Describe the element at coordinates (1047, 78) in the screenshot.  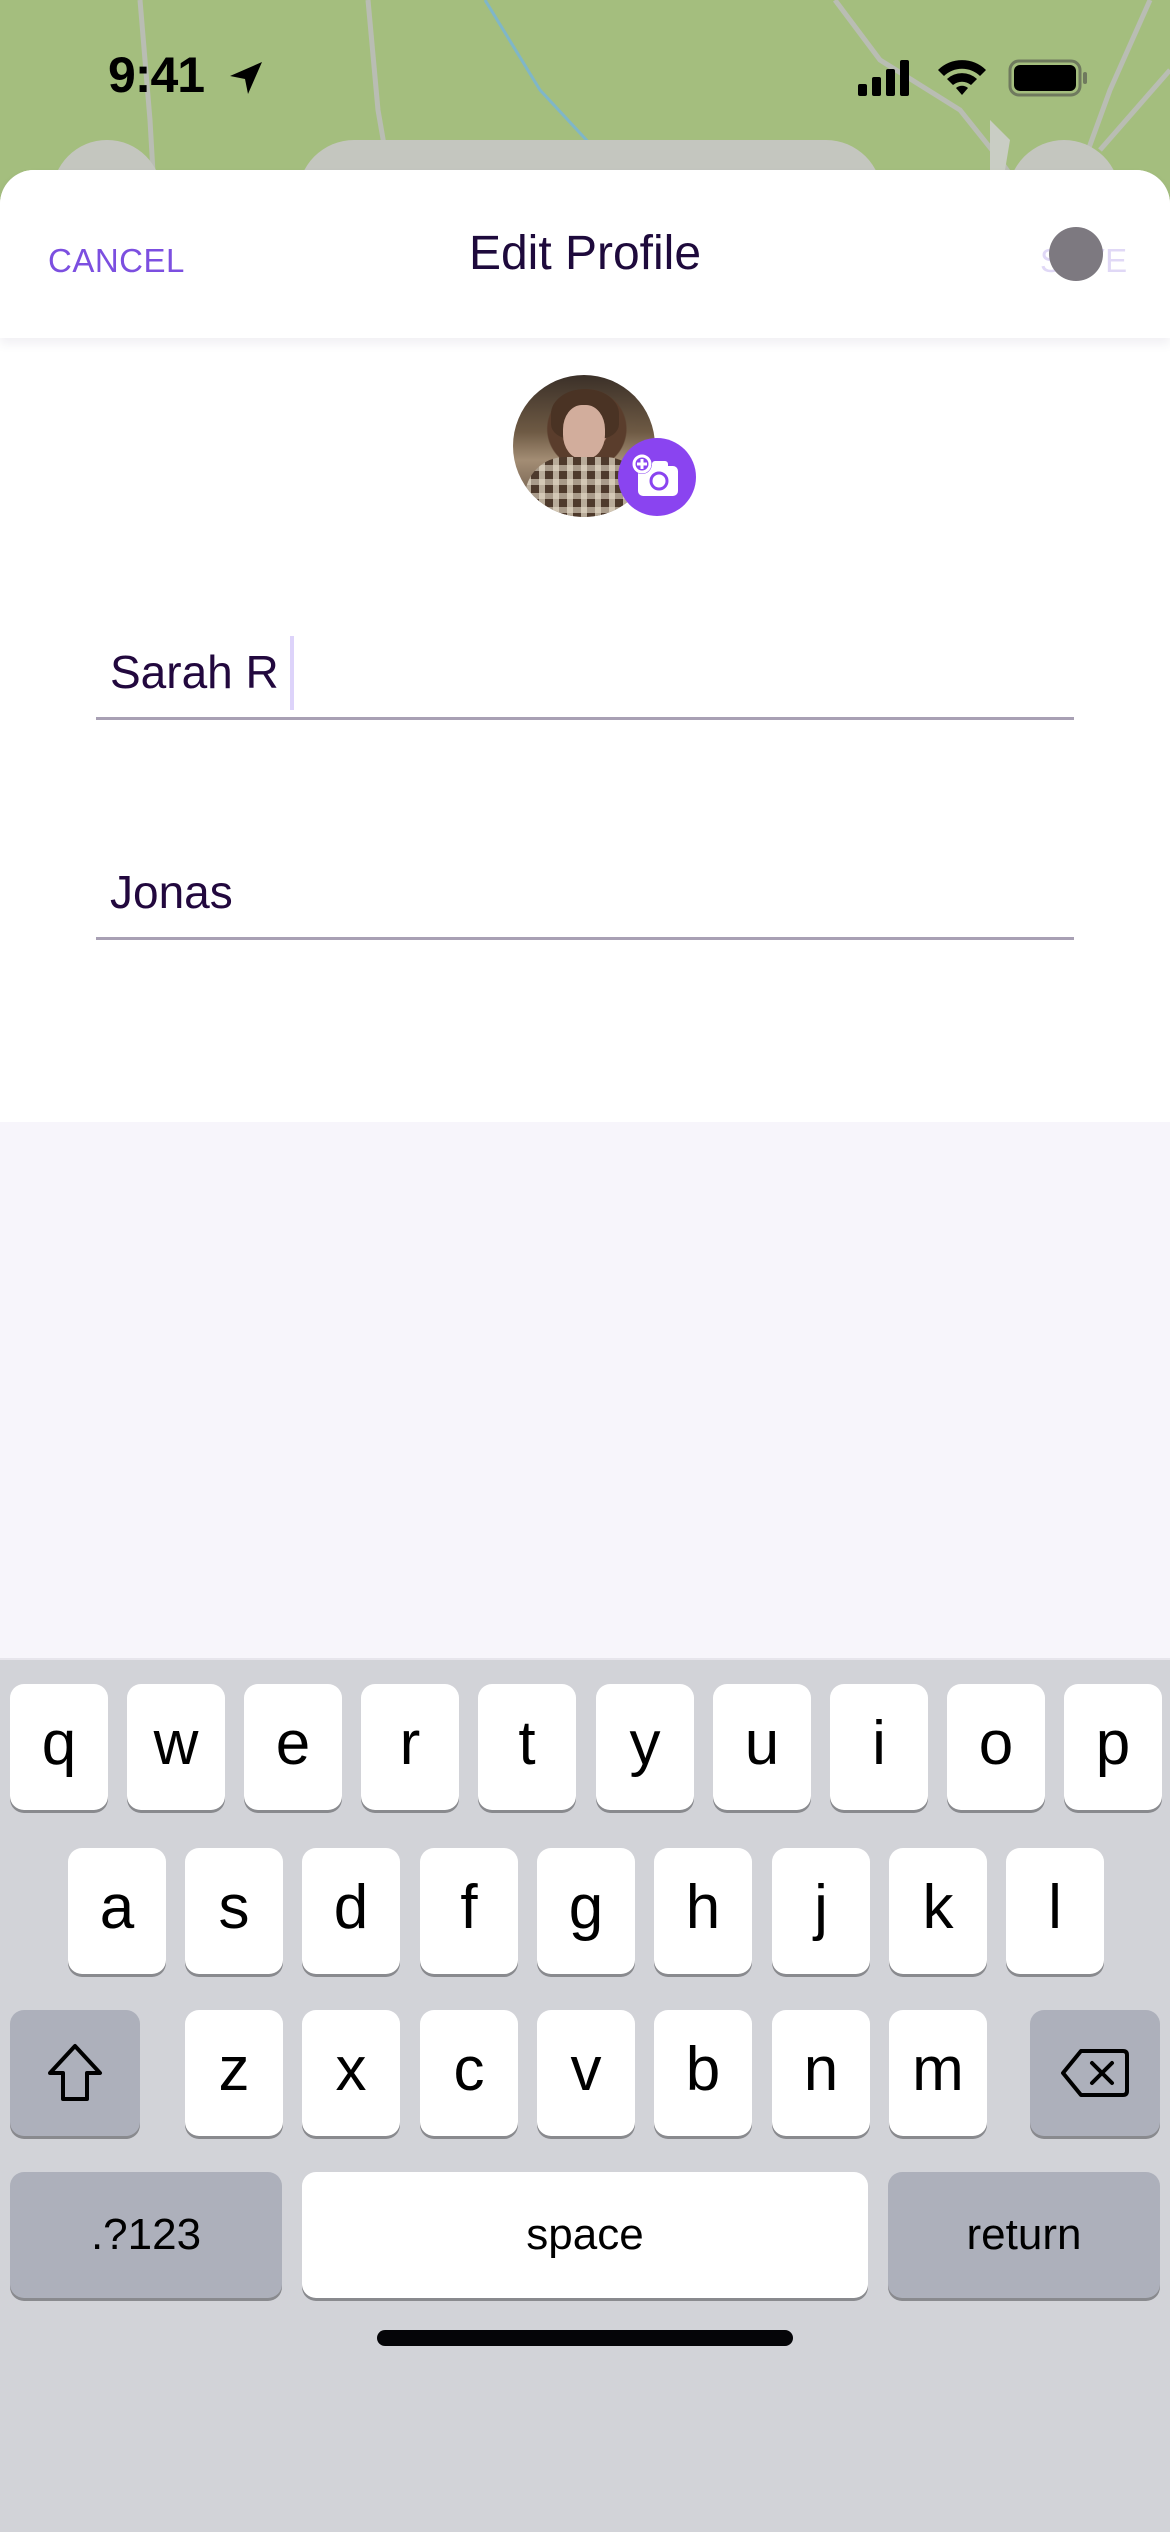
I see `battery-icon` at that location.